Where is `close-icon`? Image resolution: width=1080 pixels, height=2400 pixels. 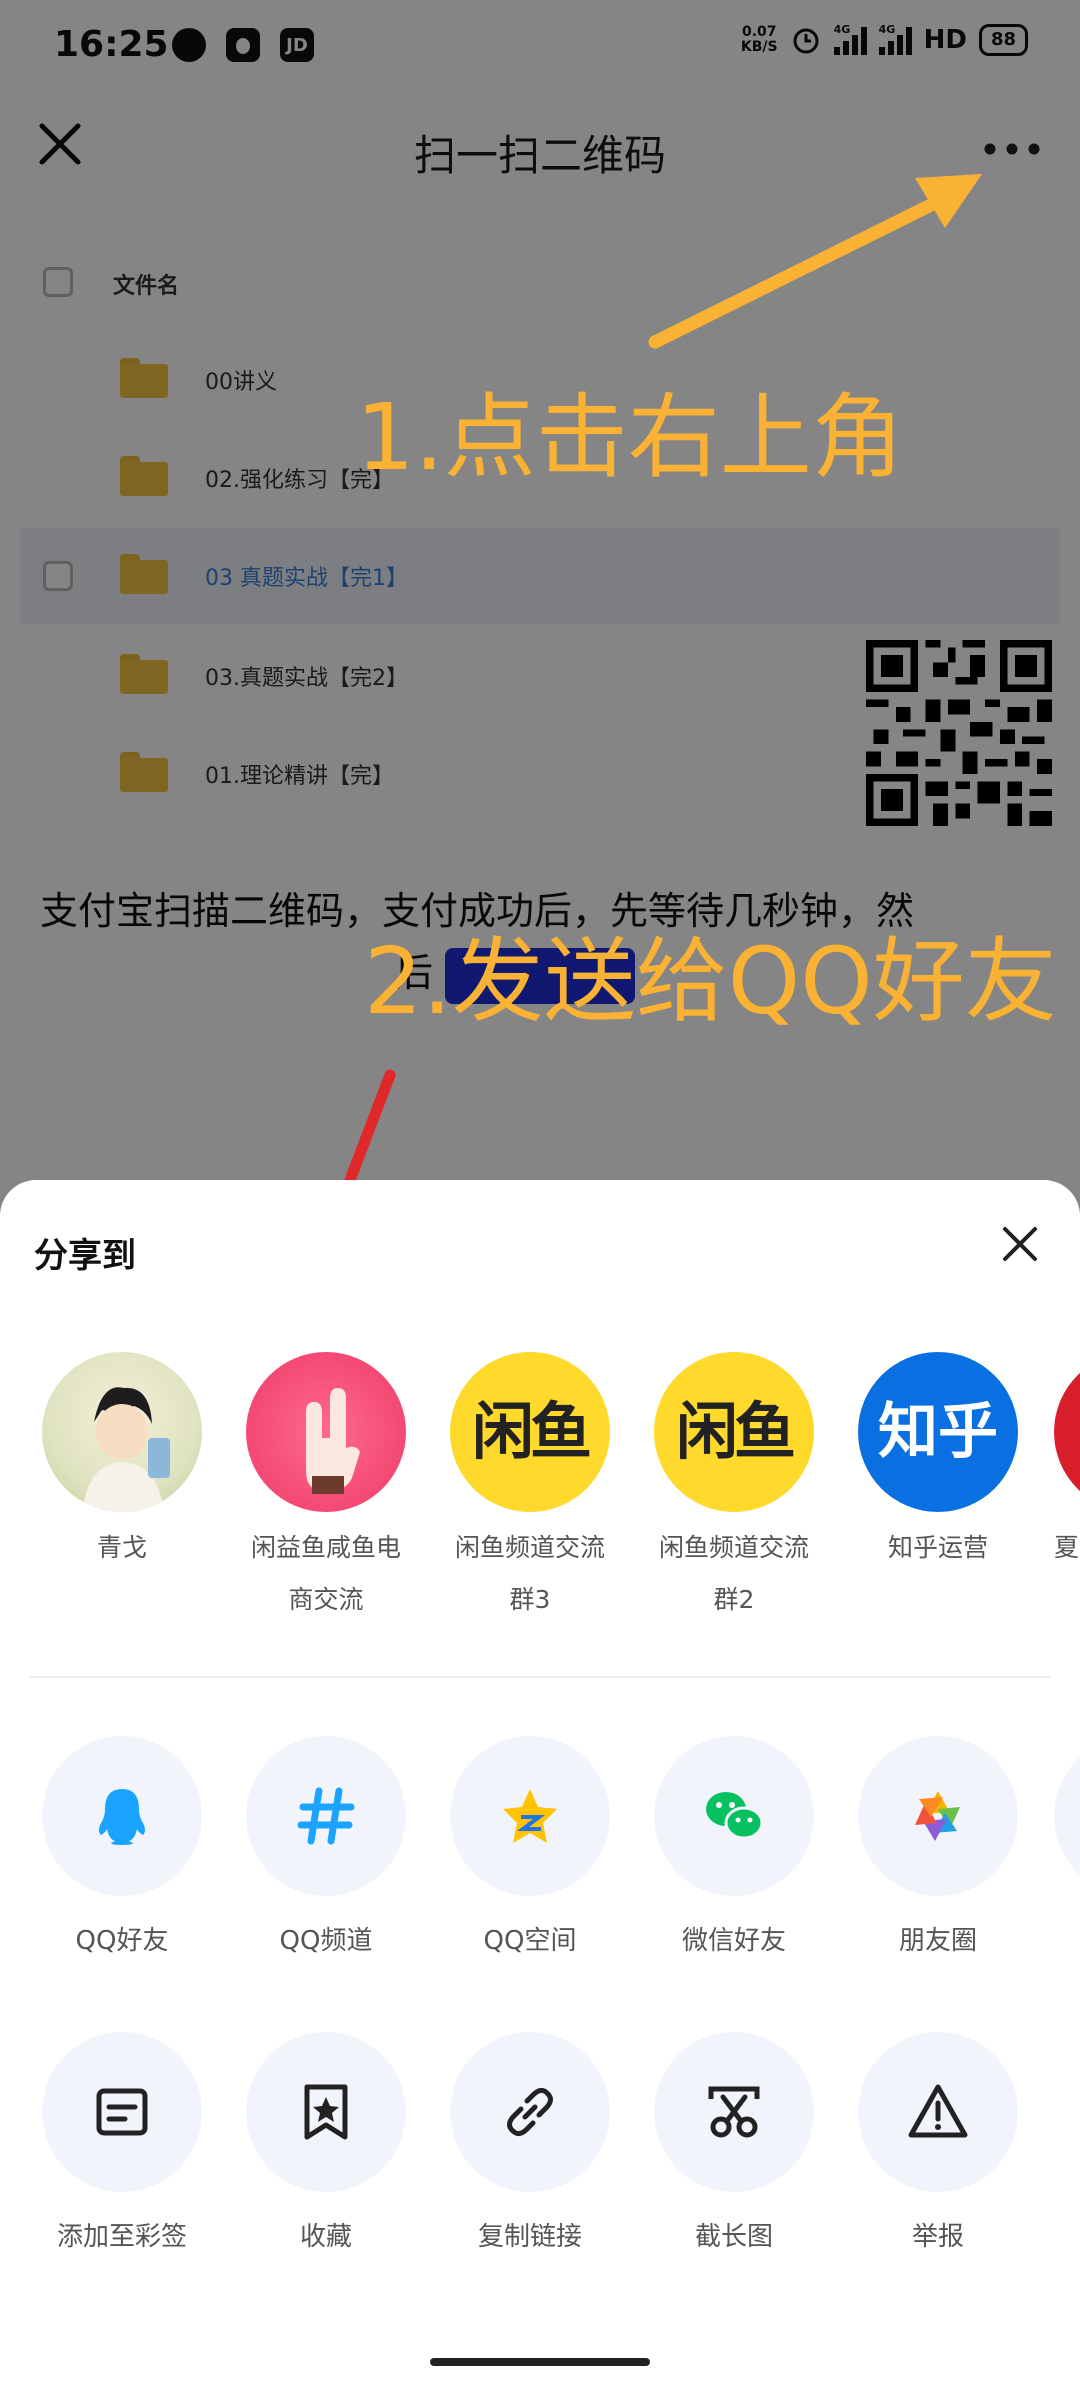
close-icon is located at coordinates (1020, 1244).